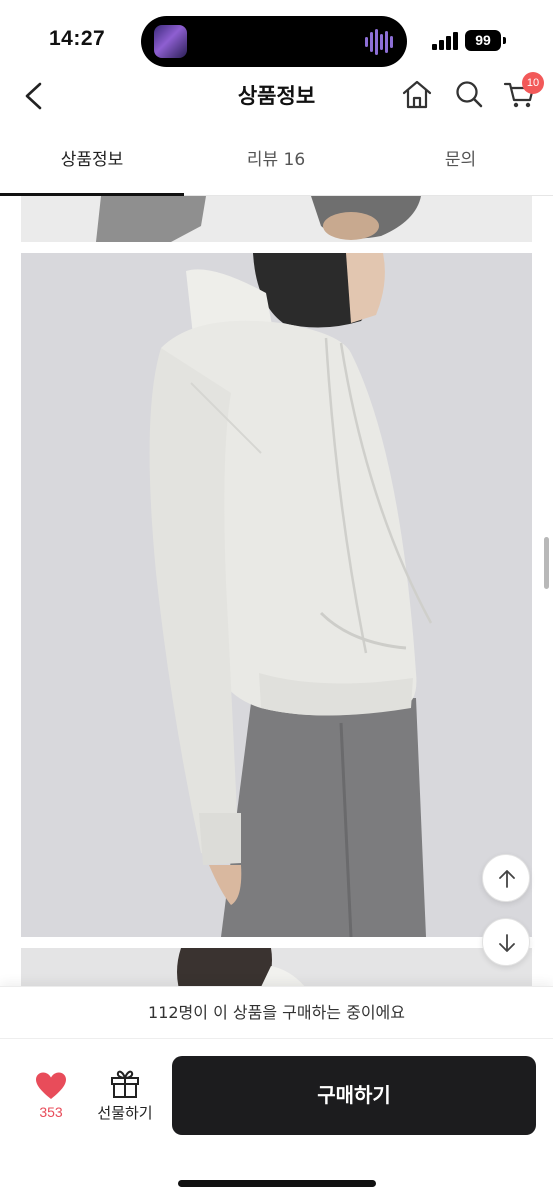  I want to click on gift-button: 선물하기, so click(125, 1099).